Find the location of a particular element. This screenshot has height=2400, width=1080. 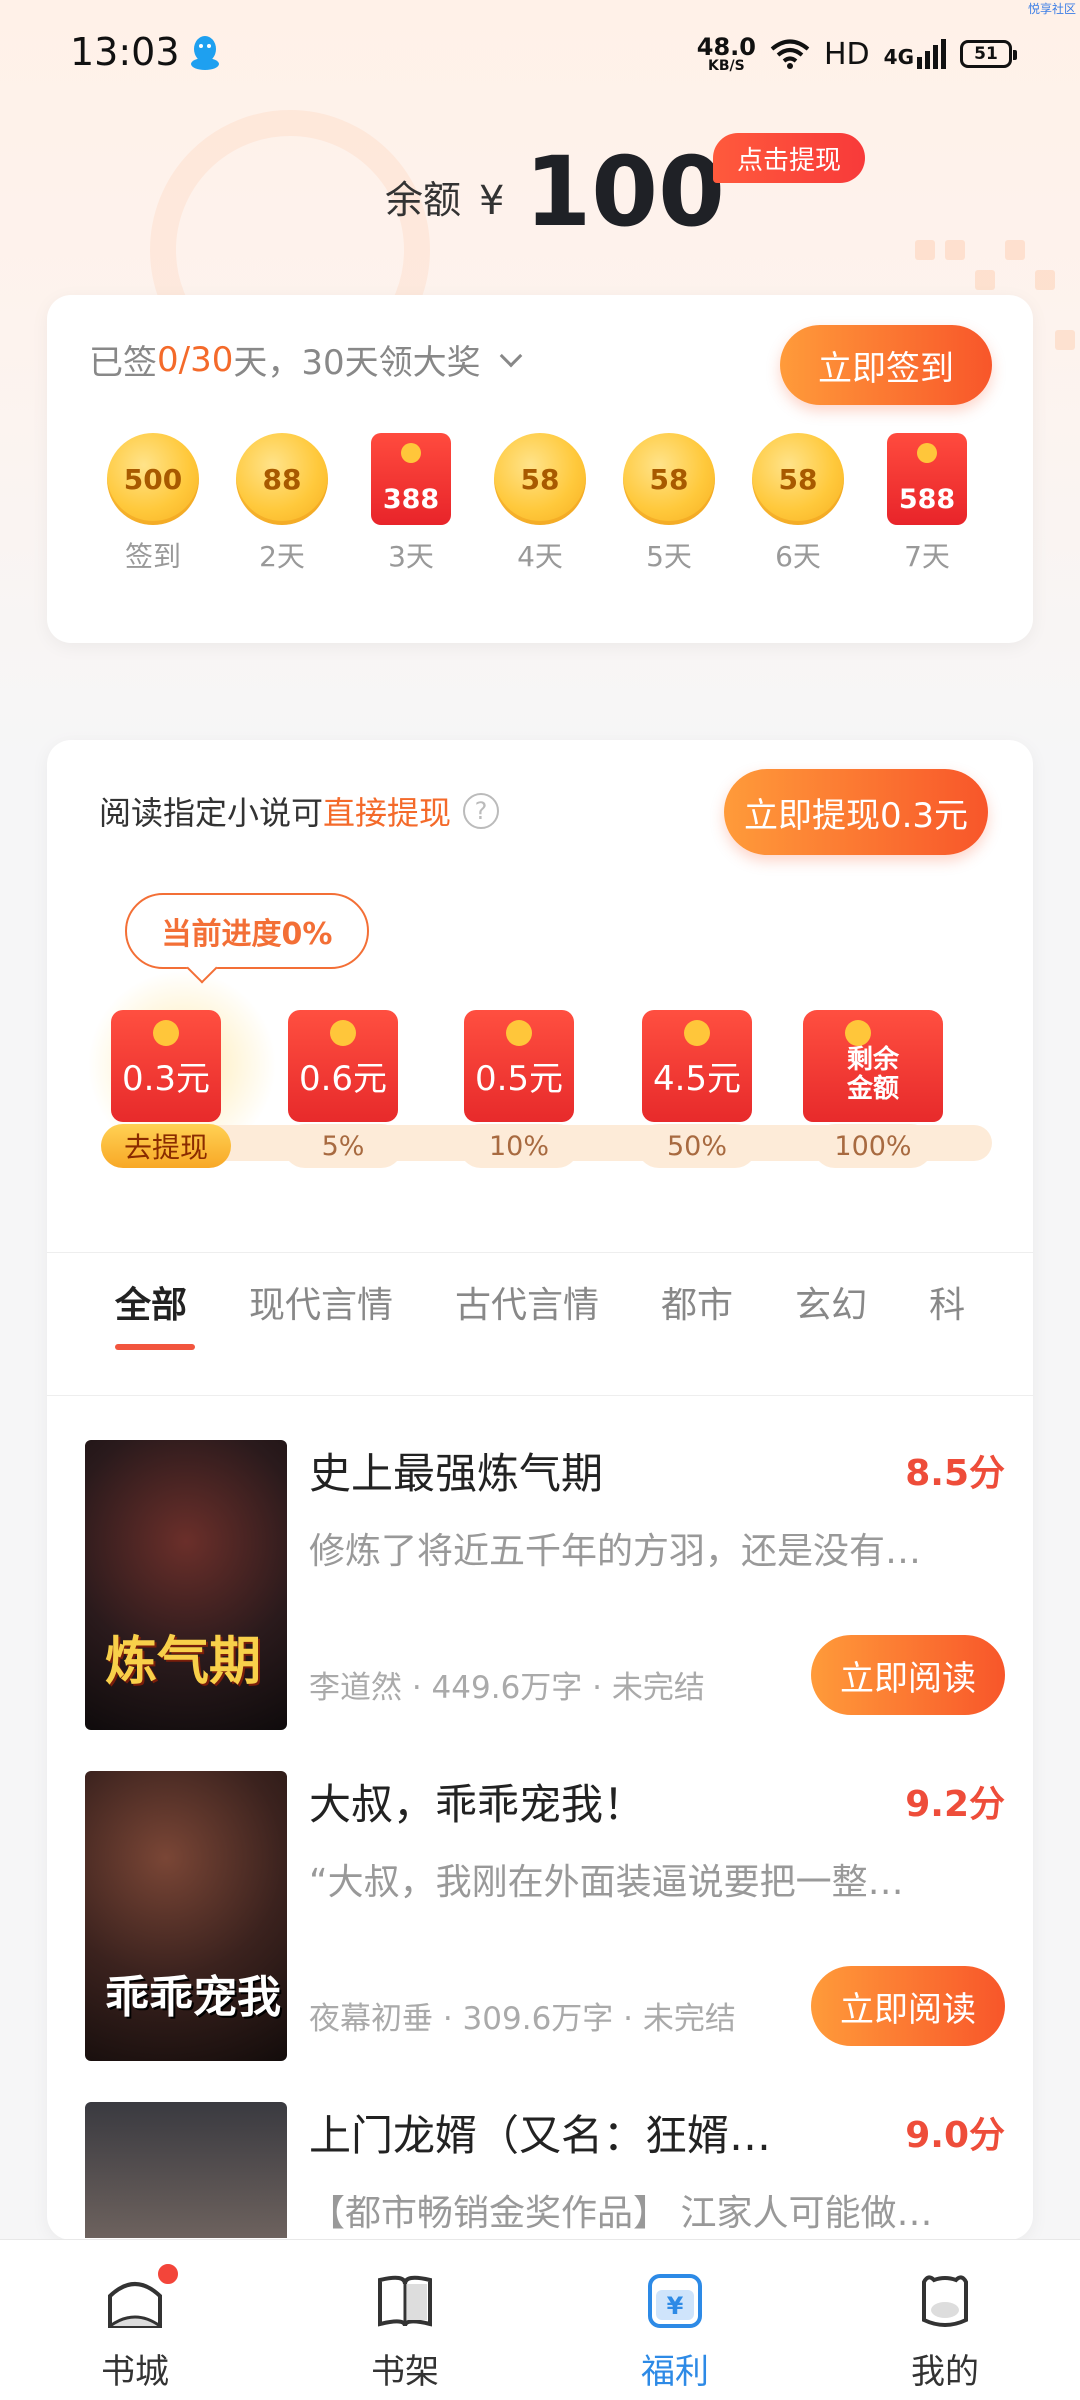

welfare-icon: ¥ is located at coordinates (675, 2301).